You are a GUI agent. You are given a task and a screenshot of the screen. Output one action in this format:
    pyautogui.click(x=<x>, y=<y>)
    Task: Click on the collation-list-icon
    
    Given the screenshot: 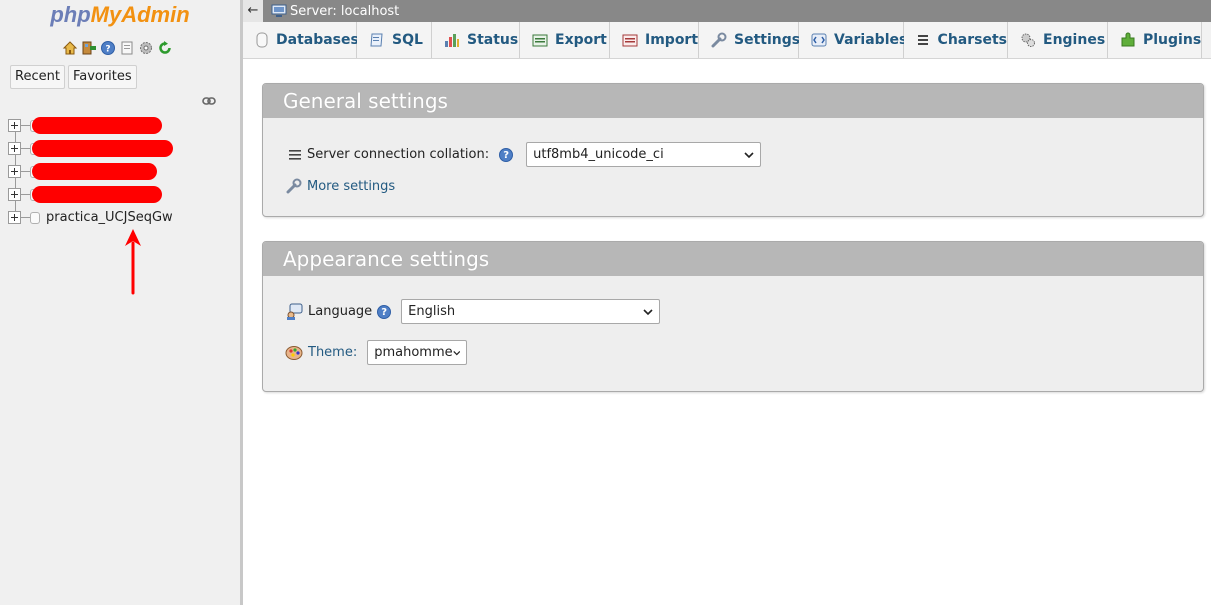 What is the action you would take?
    pyautogui.click(x=295, y=154)
    